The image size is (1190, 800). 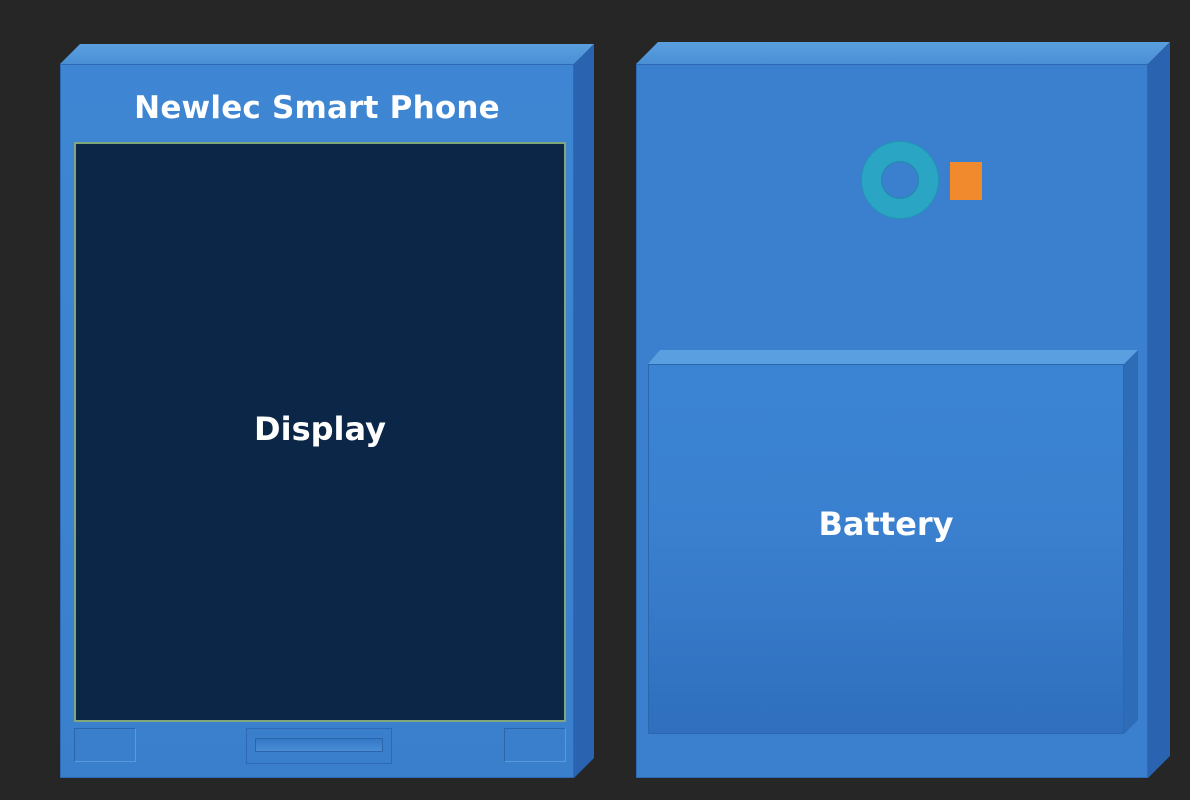 I want to click on phone-title: Newlec Smart Phone, so click(x=317, y=108).